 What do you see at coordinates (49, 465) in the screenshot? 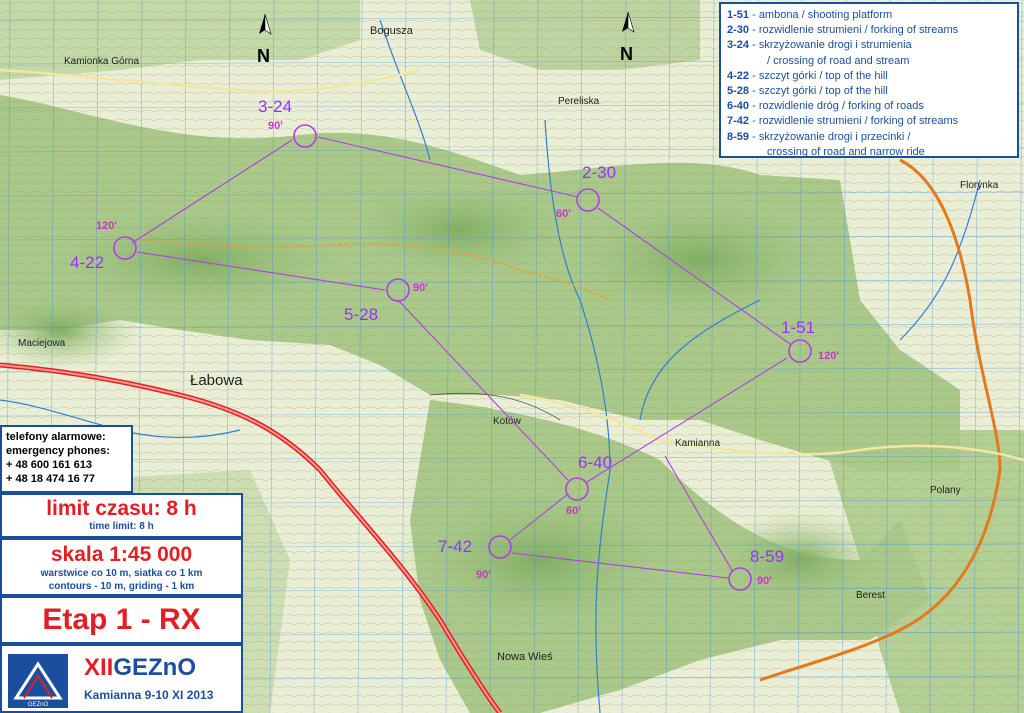
I see `emergency-phone-1: + 48 600 161 613` at bounding box center [49, 465].